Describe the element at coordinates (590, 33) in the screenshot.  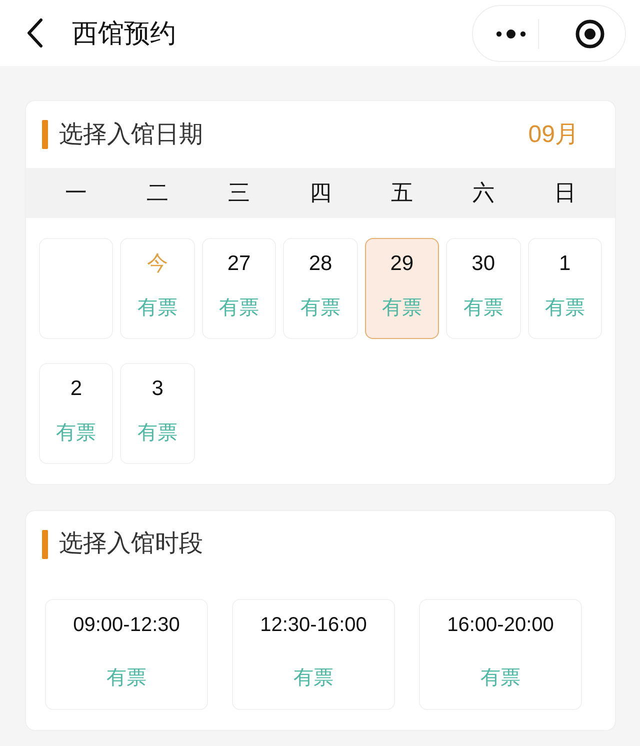
I see `target-icon` at that location.